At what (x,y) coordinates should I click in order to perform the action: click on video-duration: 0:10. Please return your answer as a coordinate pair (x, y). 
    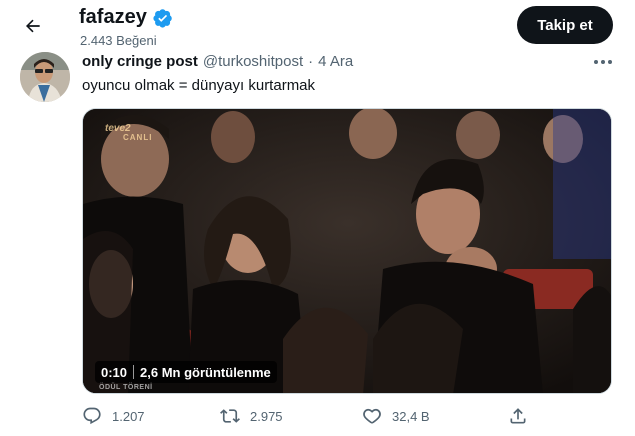
    Looking at the image, I should click on (114, 372).